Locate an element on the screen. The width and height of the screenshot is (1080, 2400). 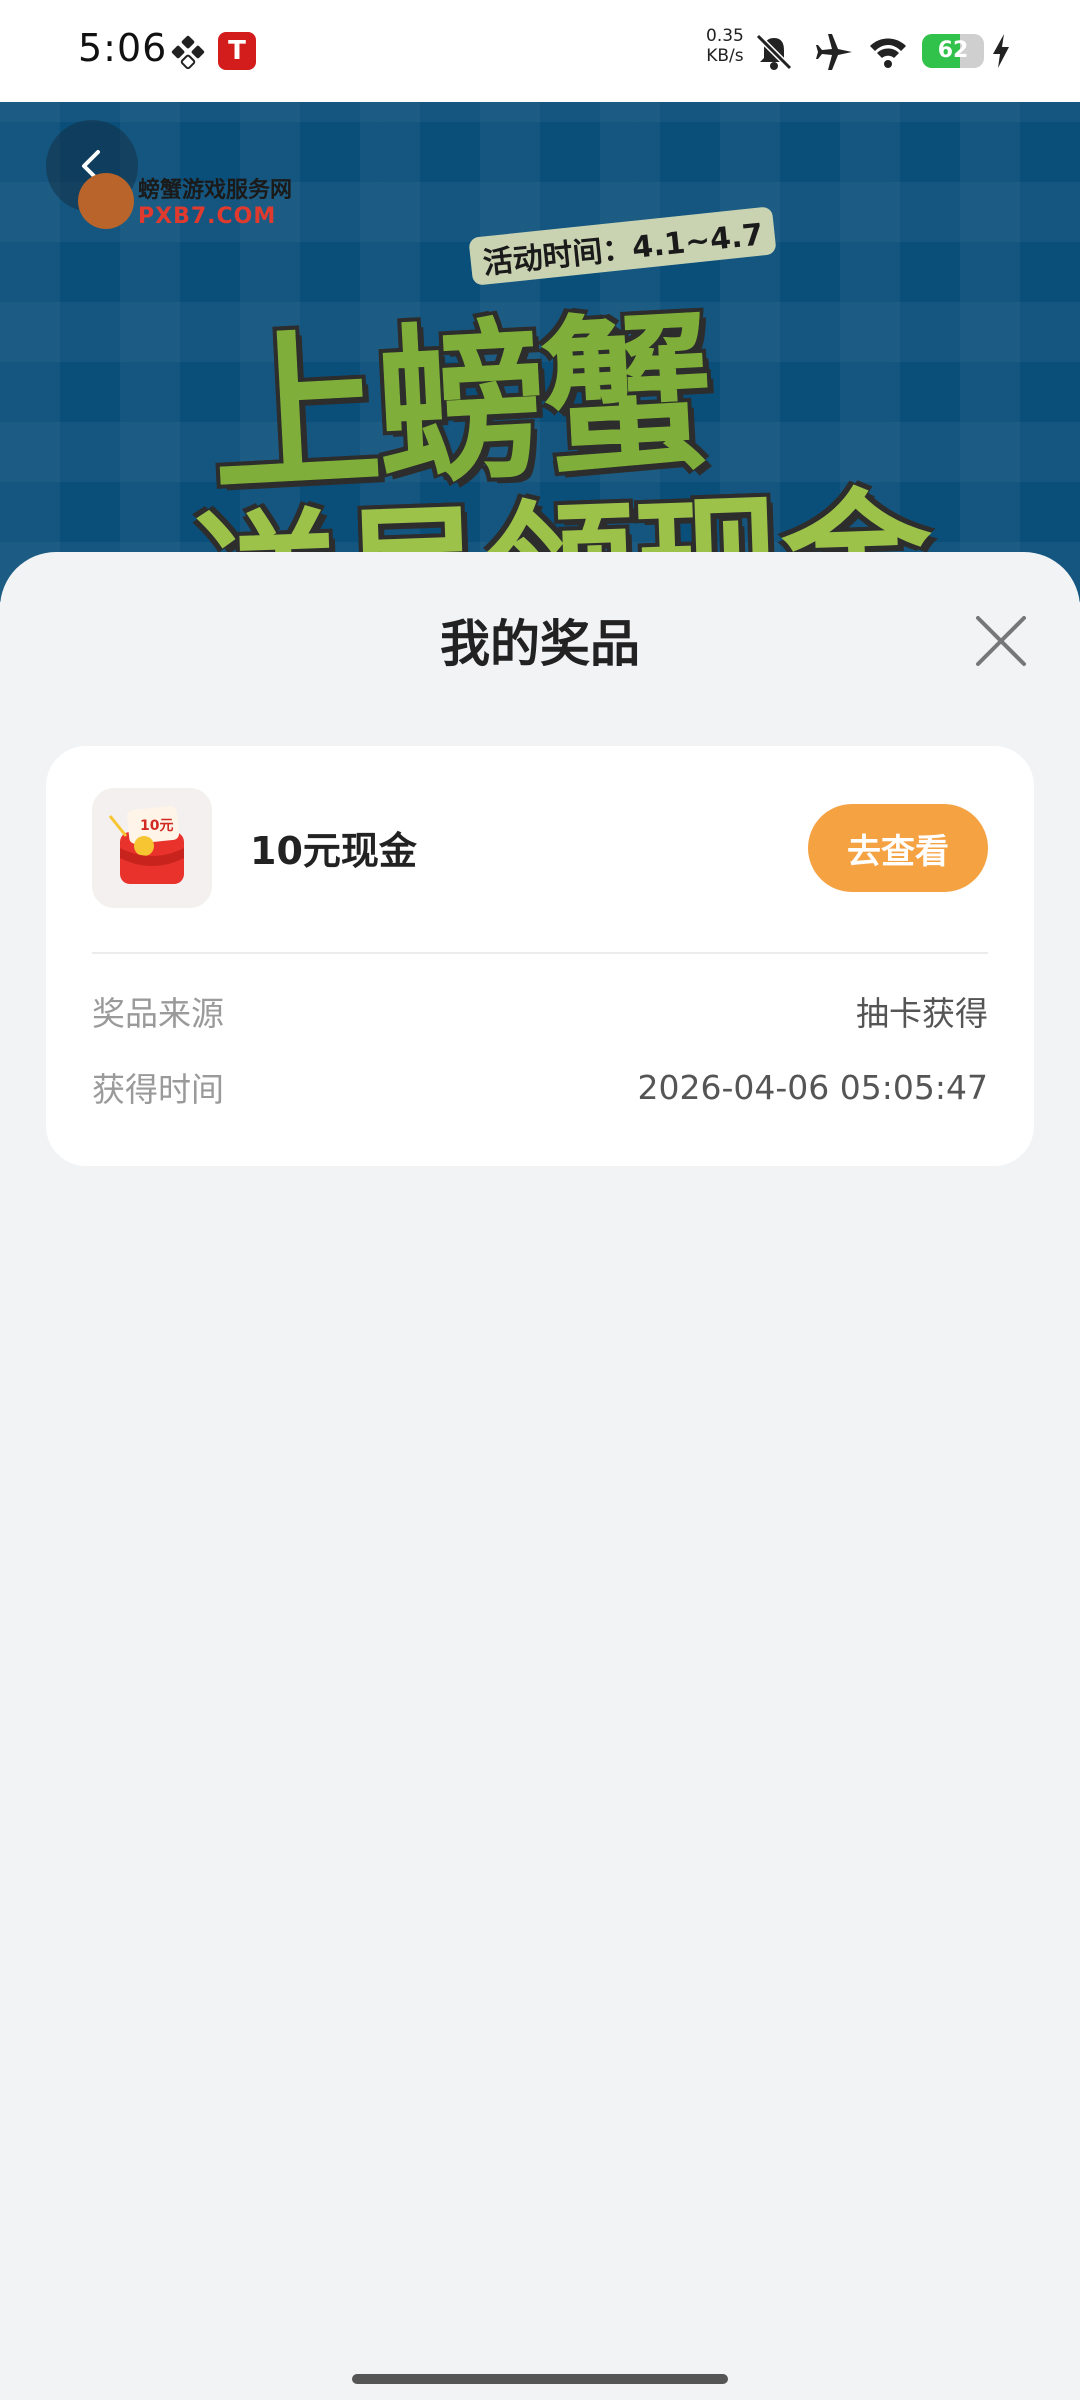
airplane-icon is located at coordinates (834, 52).